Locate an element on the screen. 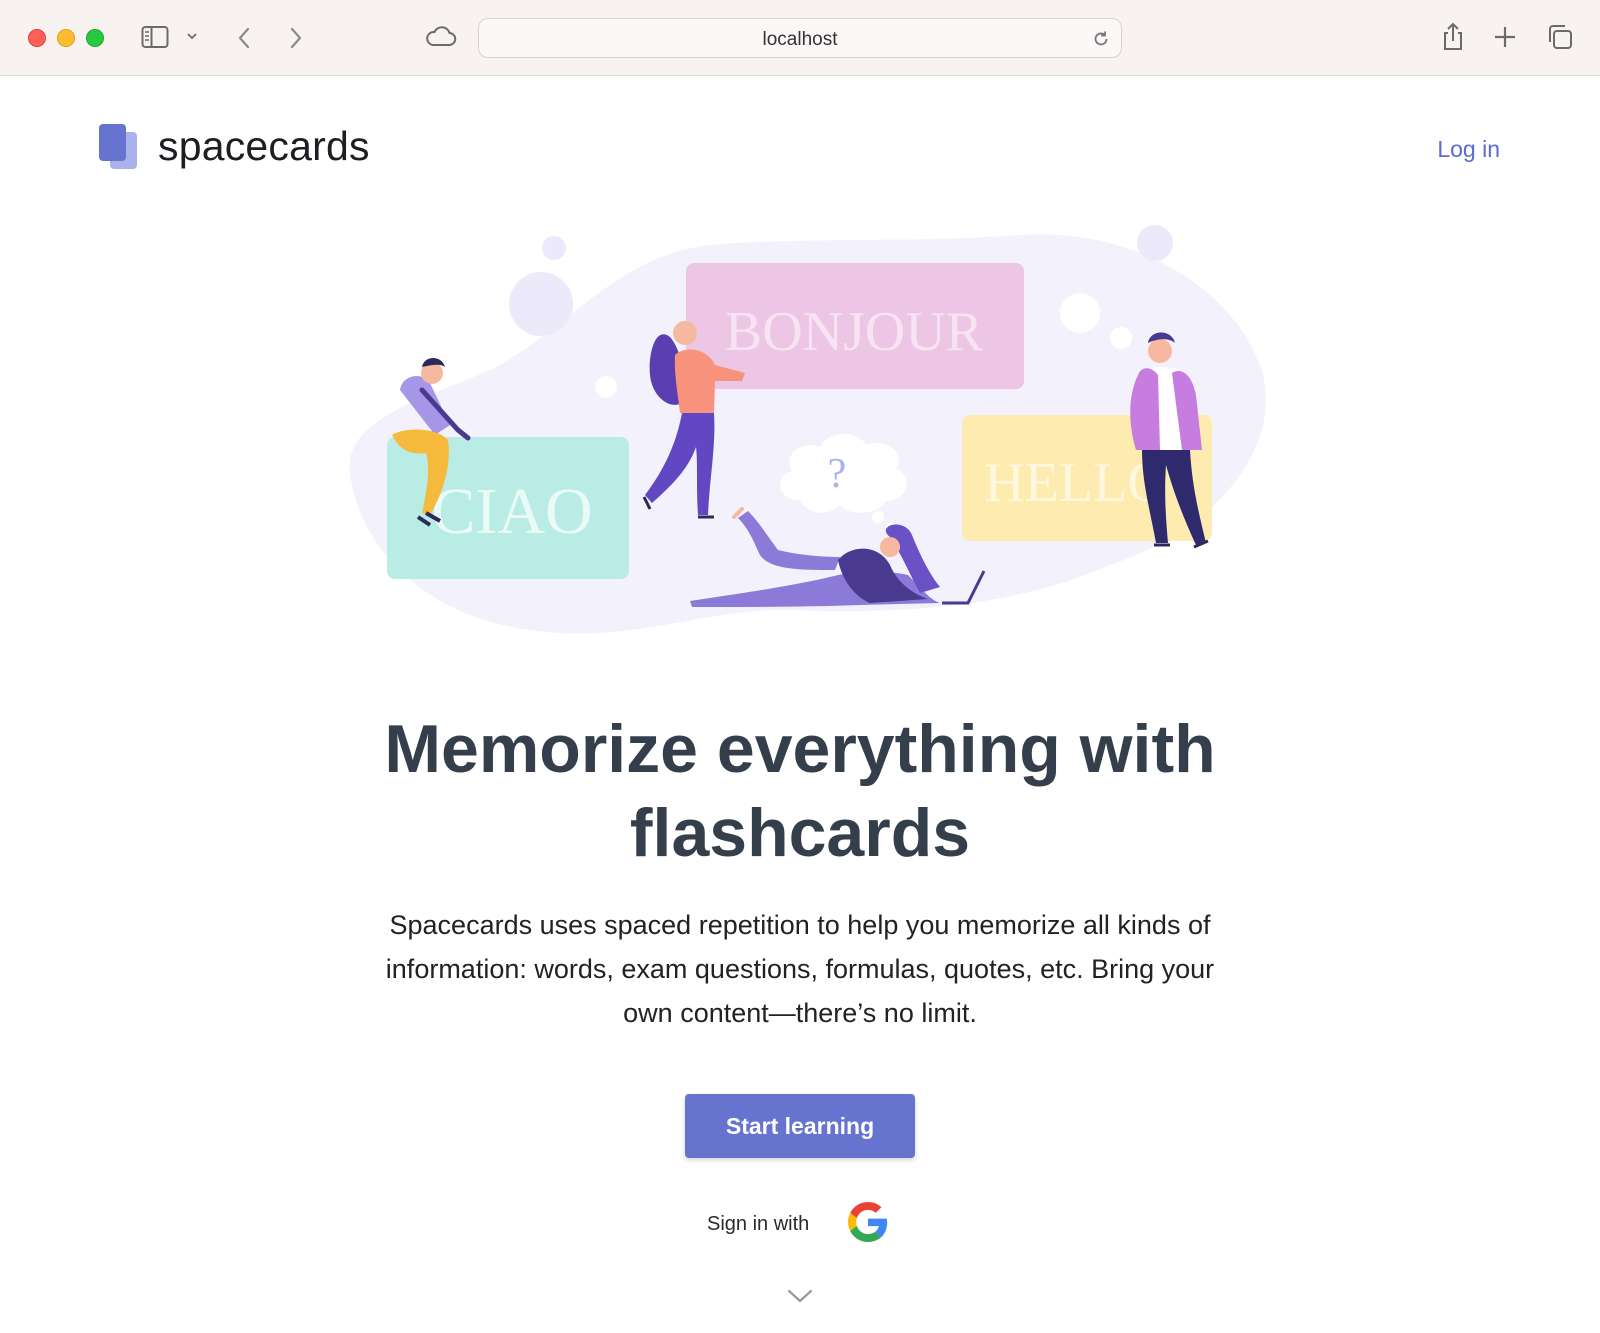 Image resolution: width=1600 pixels, height=1333 pixels. browser-toolbar: localhost is located at coordinates (800, 38).